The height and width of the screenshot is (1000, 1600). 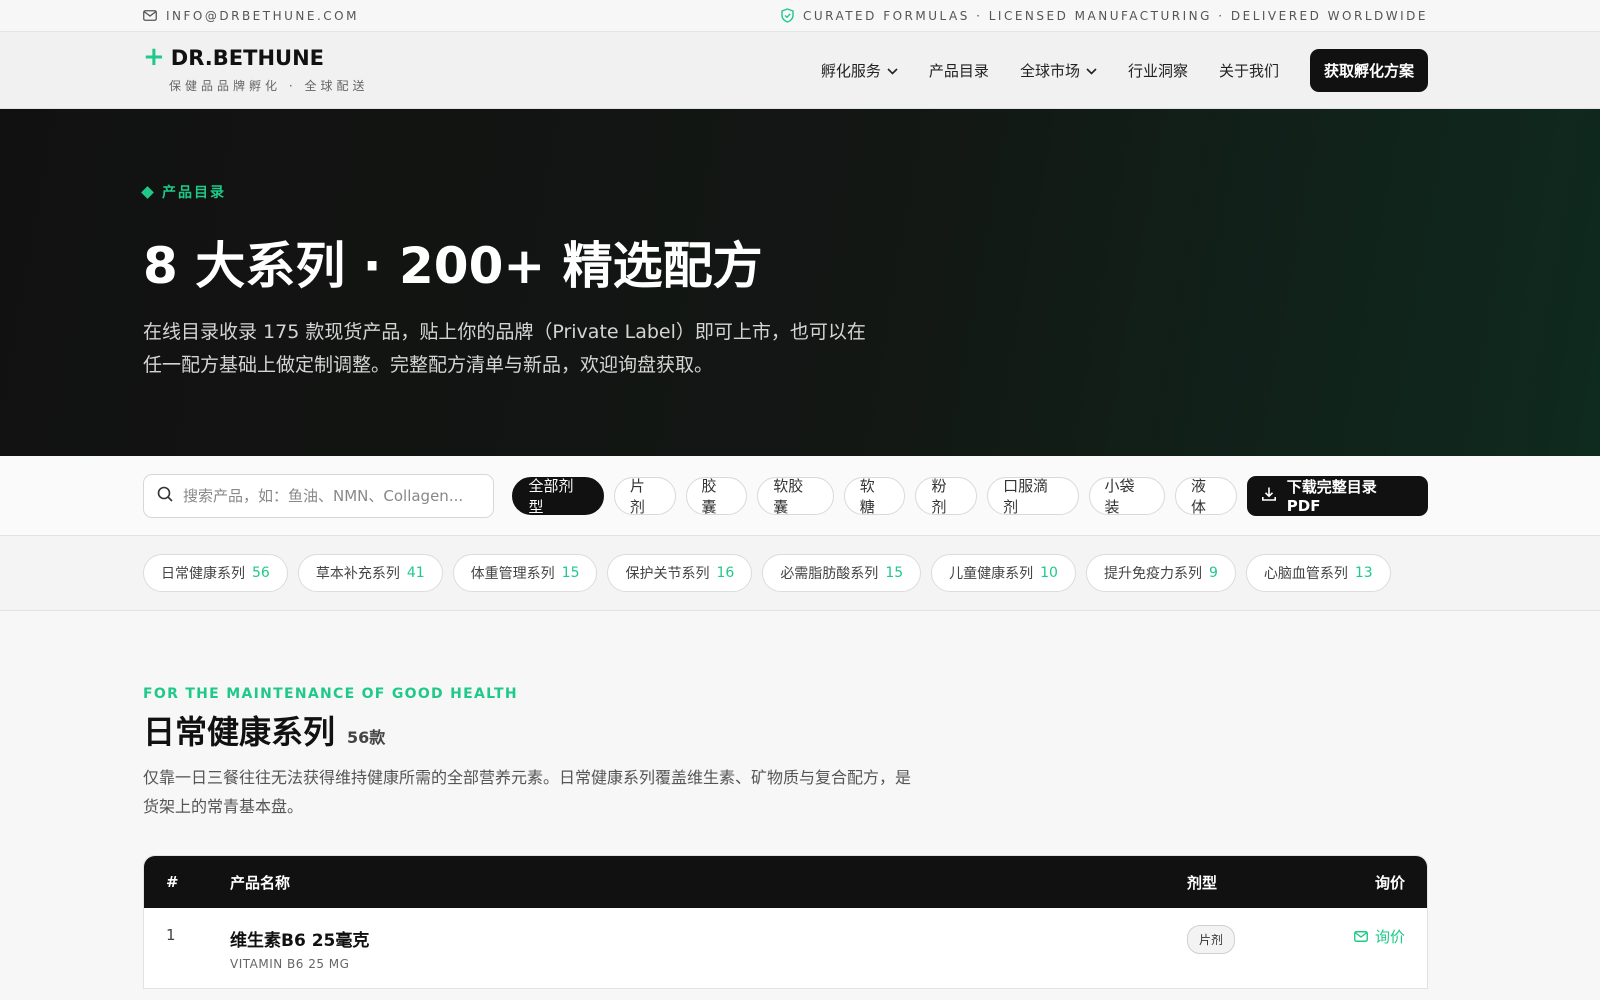 What do you see at coordinates (260, 882) in the screenshot?
I see `header-name: 产品名称` at bounding box center [260, 882].